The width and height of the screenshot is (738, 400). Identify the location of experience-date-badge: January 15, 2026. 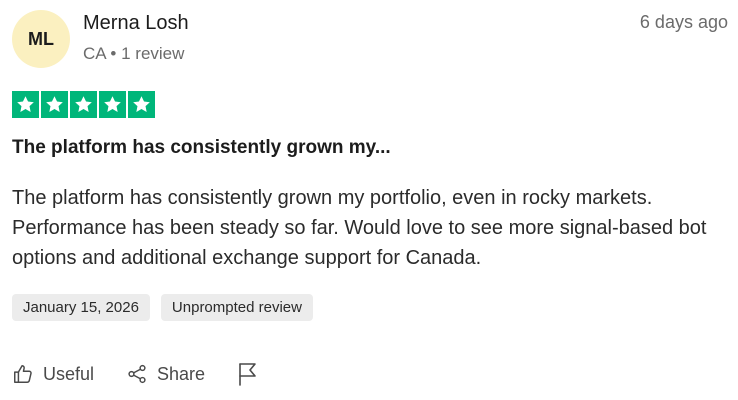
(81, 307).